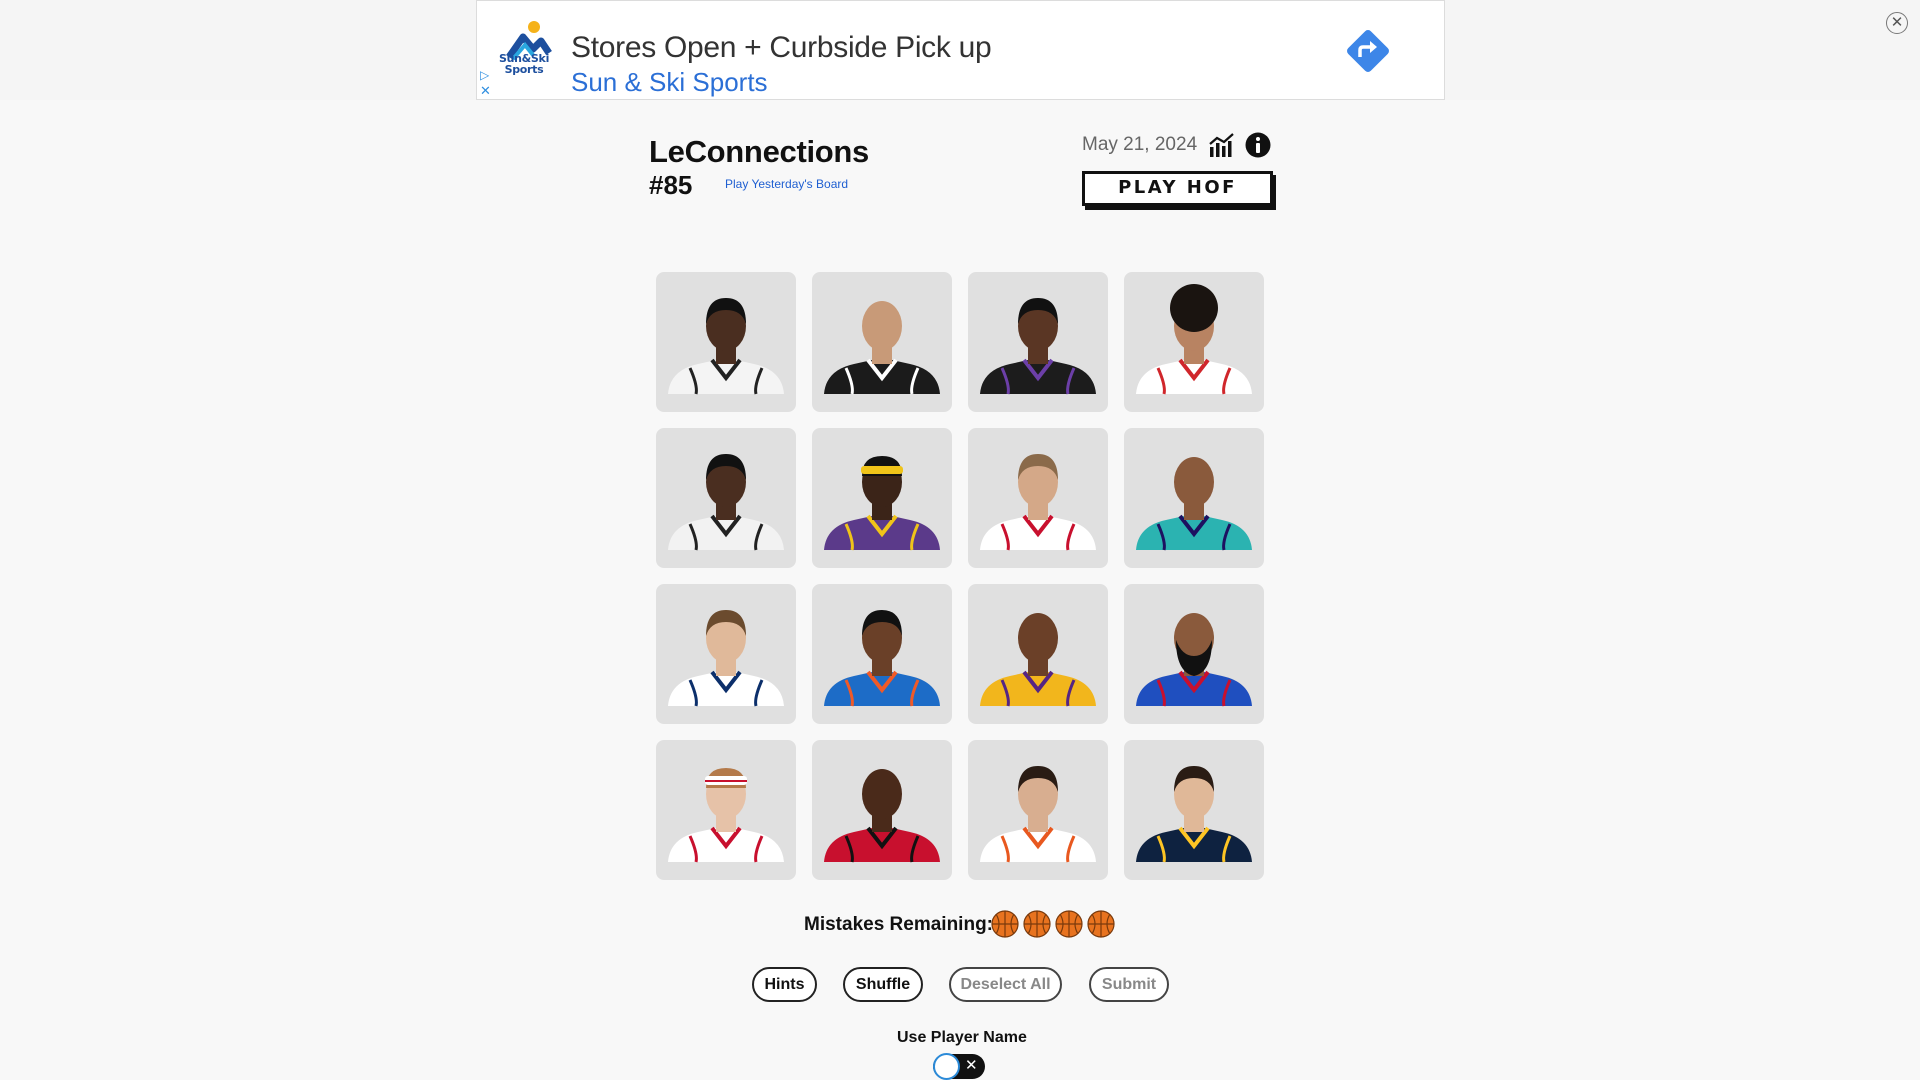 Image resolution: width=1920 pixels, height=1080 pixels. What do you see at coordinates (883, 984) in the screenshot?
I see `shuffle-button: Shuffle` at bounding box center [883, 984].